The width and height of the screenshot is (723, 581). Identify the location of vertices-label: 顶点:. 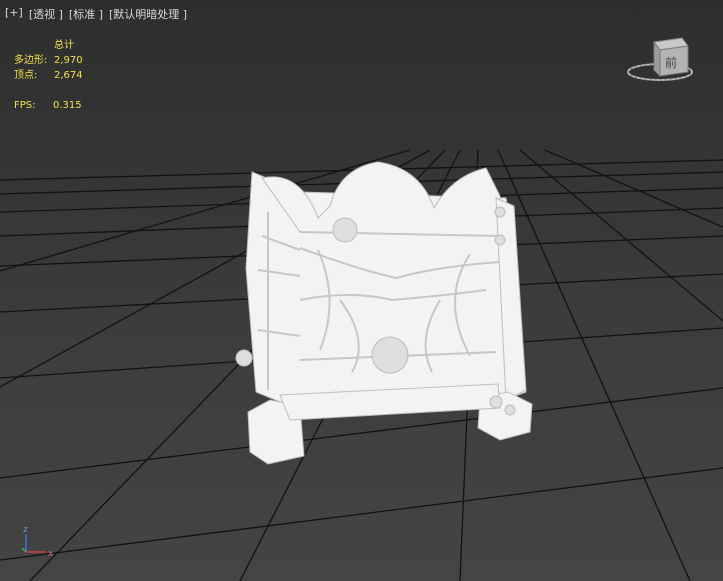
(26, 75).